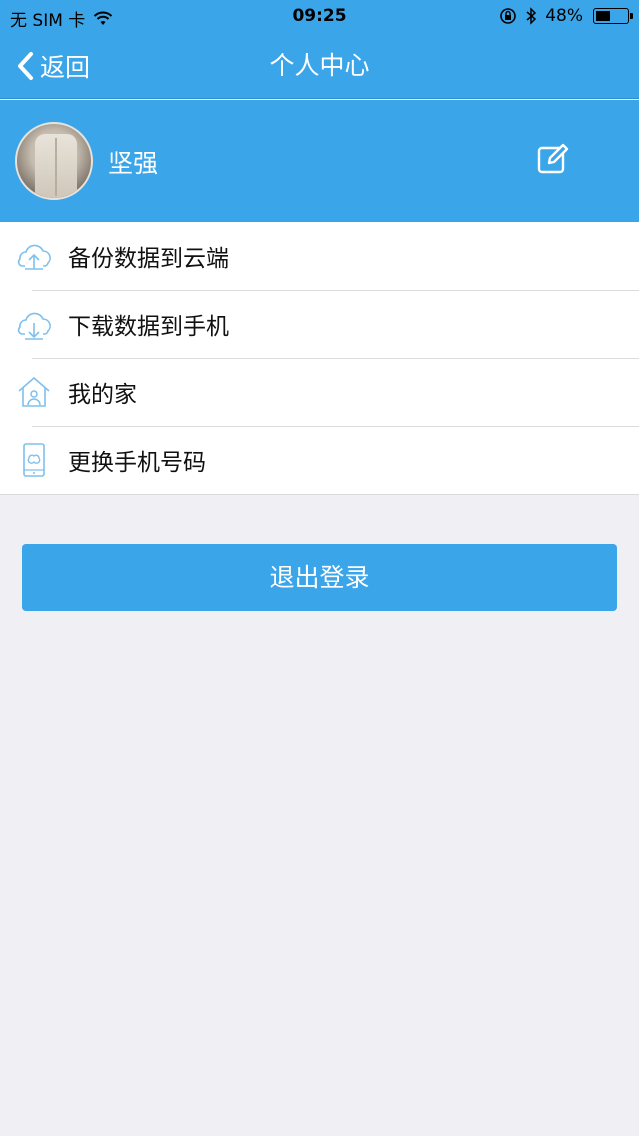 The width and height of the screenshot is (639, 1136). I want to click on page-title: 个人中心, so click(319, 65).